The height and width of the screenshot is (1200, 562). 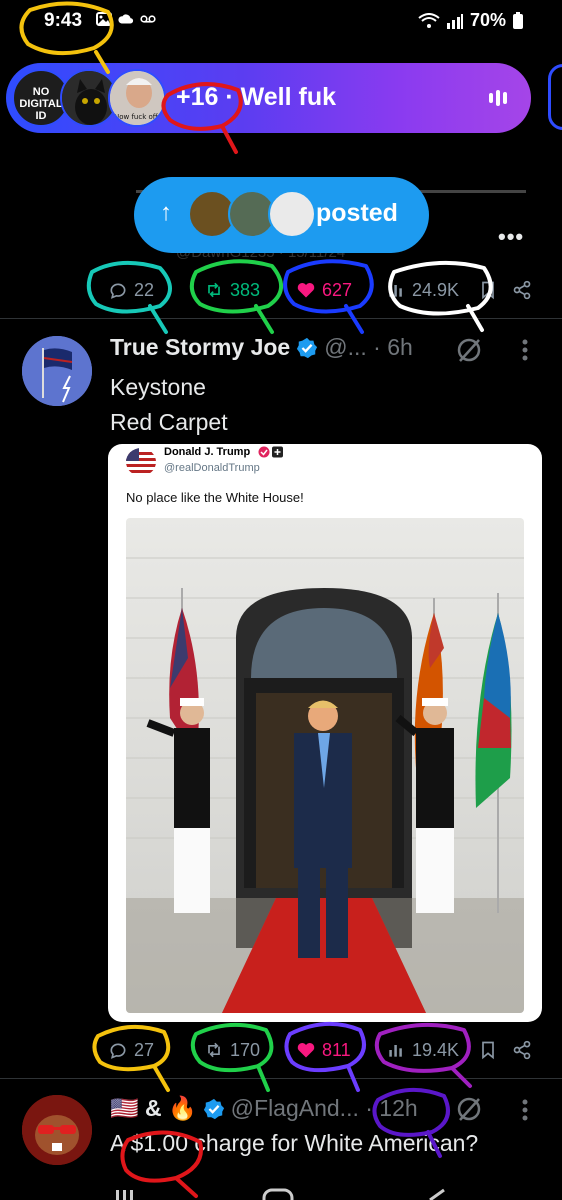 What do you see at coordinates (511, 237) in the screenshot?
I see `more-options-icon: •••` at bounding box center [511, 237].